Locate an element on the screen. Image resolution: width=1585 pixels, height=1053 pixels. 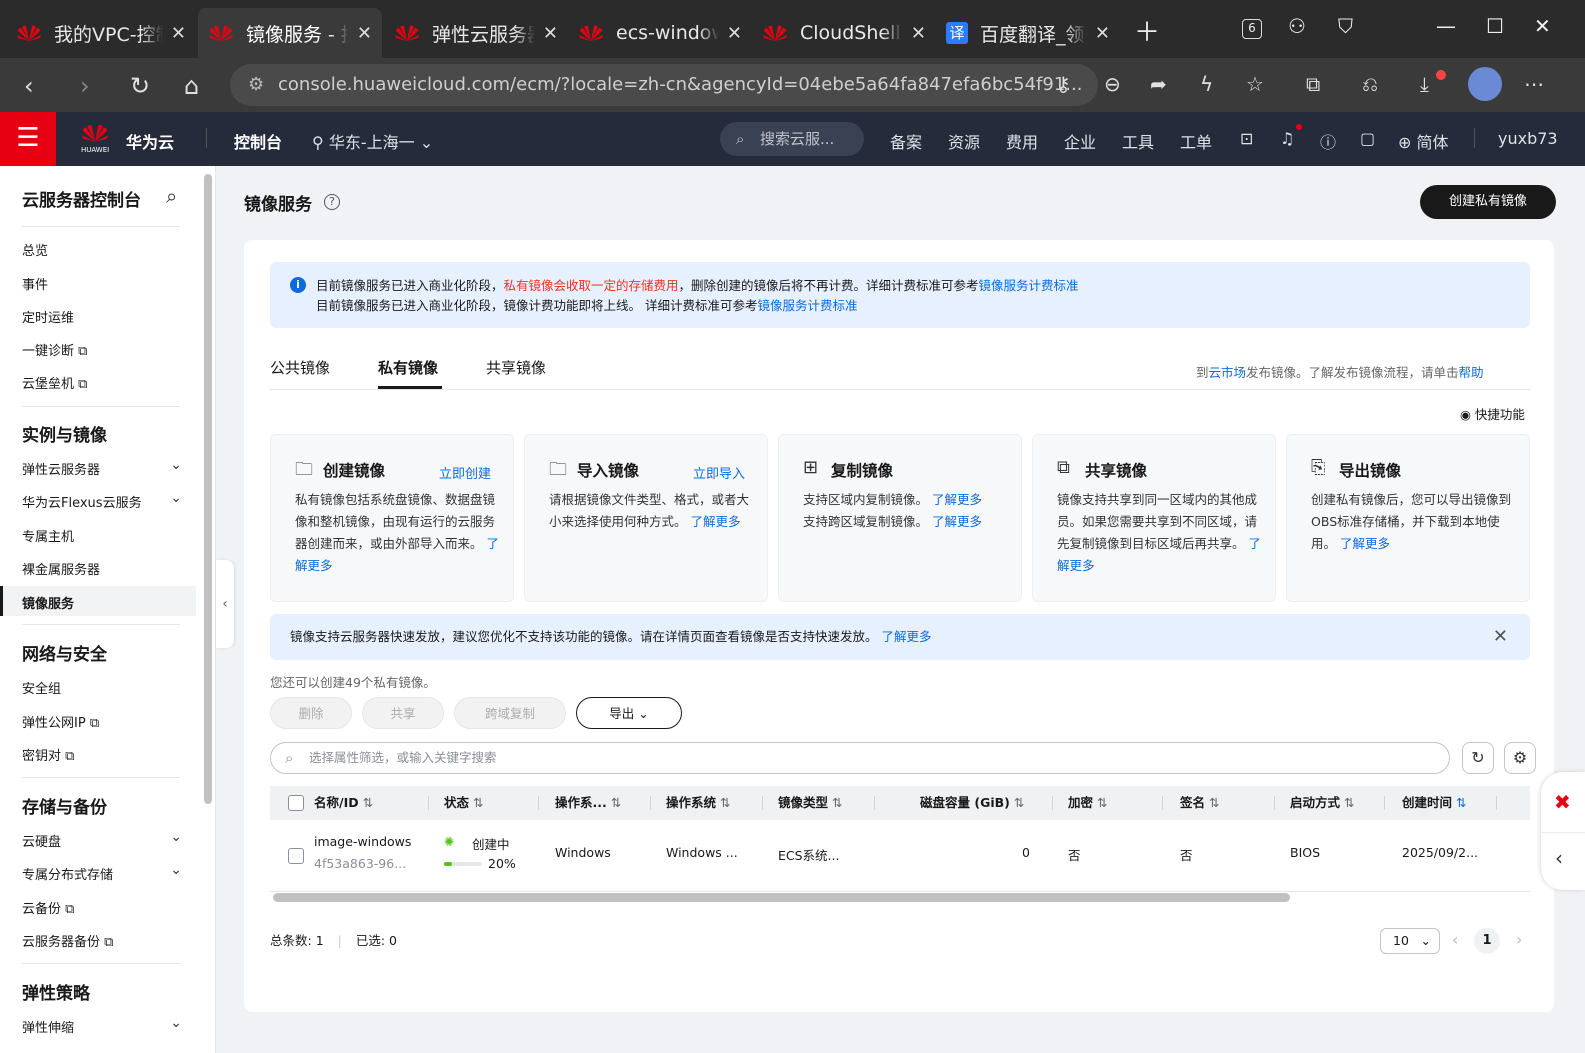
browser-tab-image-service: 镜像服务 - 控制台 ✕ is located at coordinates (290, 33).